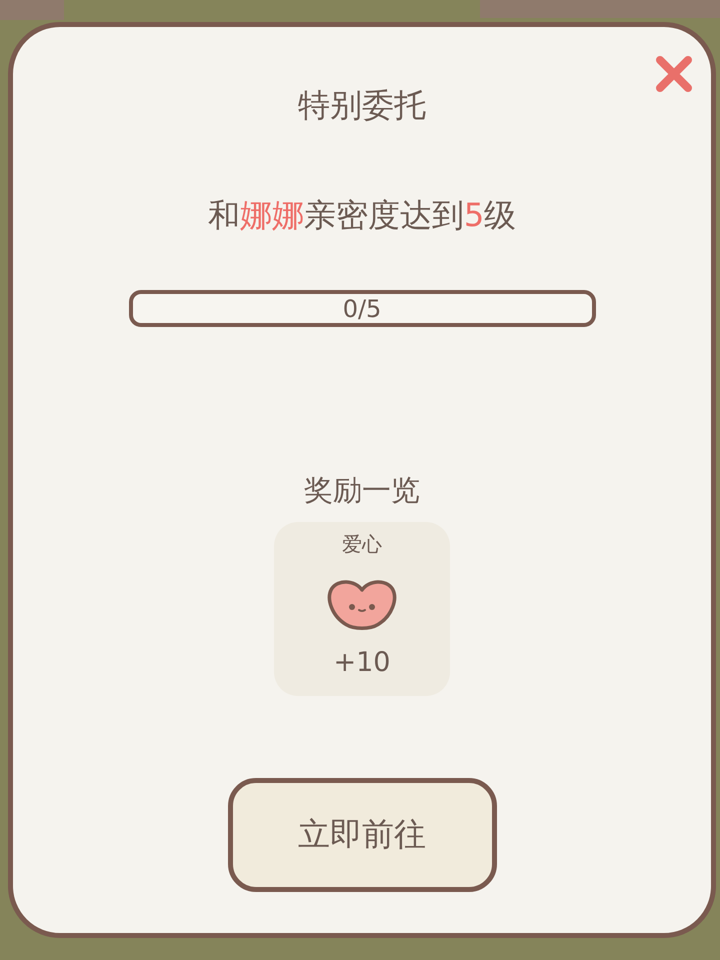 The image size is (720, 960). I want to click on close-button, so click(674, 74).